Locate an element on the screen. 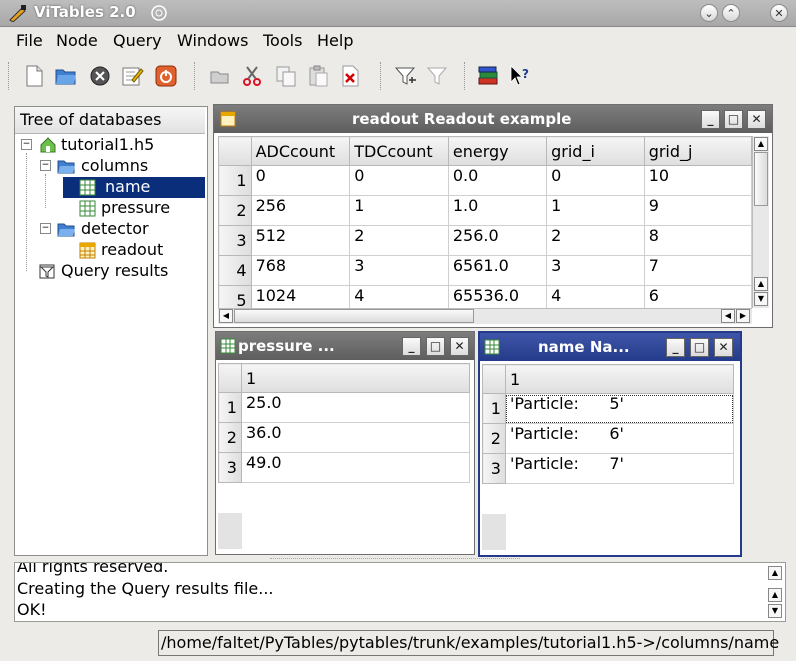 The height and width of the screenshot is (661, 796). column-header: grid_i is located at coordinates (595, 151).